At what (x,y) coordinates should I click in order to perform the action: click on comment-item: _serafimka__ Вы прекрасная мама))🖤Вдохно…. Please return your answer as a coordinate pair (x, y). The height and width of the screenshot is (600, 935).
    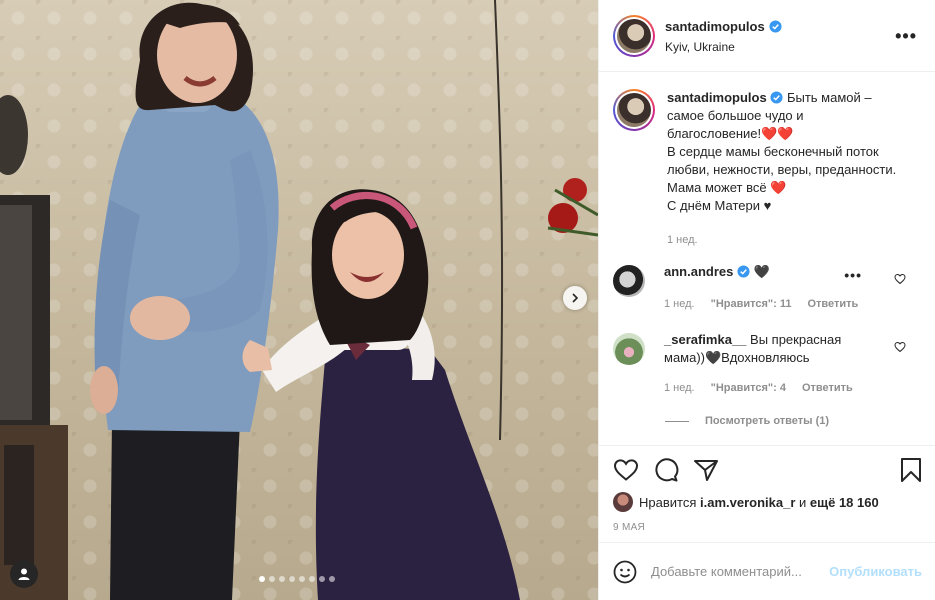
    Looking at the image, I should click on (767, 364).